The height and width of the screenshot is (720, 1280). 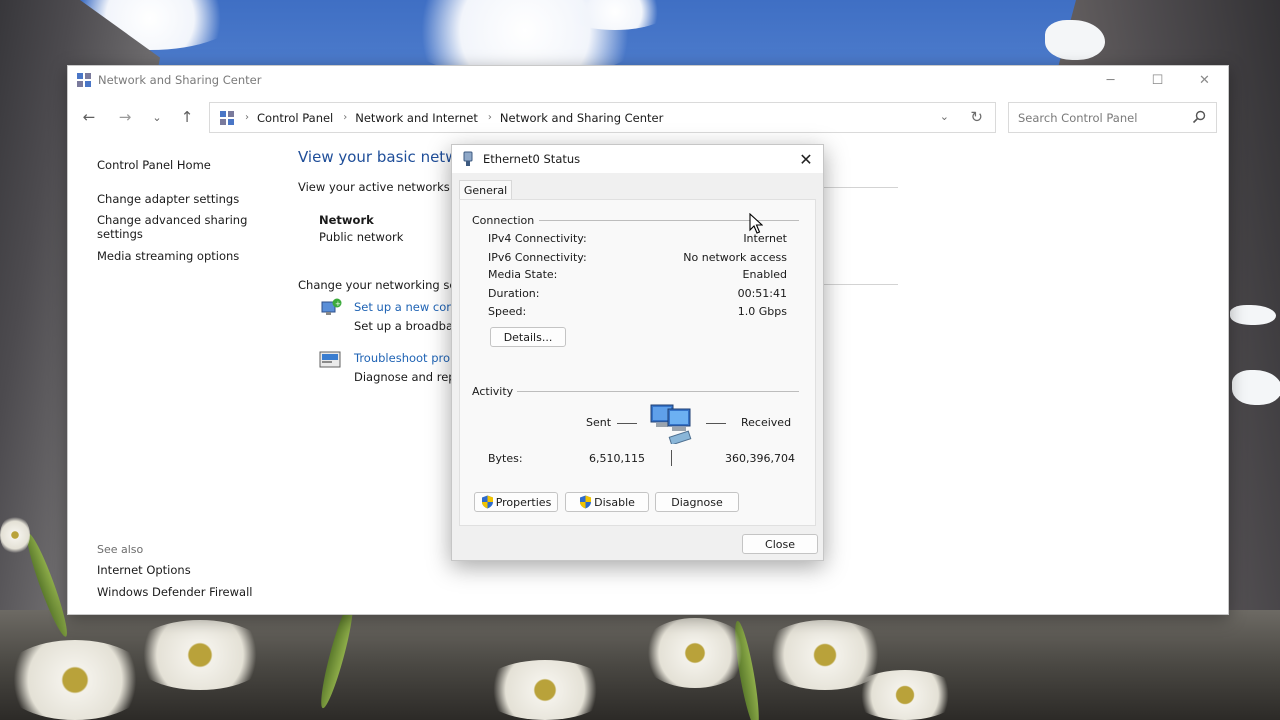 What do you see at coordinates (581, 118) in the screenshot?
I see `breadcrumb-network-sharing-center: Network and Sharing Center` at bounding box center [581, 118].